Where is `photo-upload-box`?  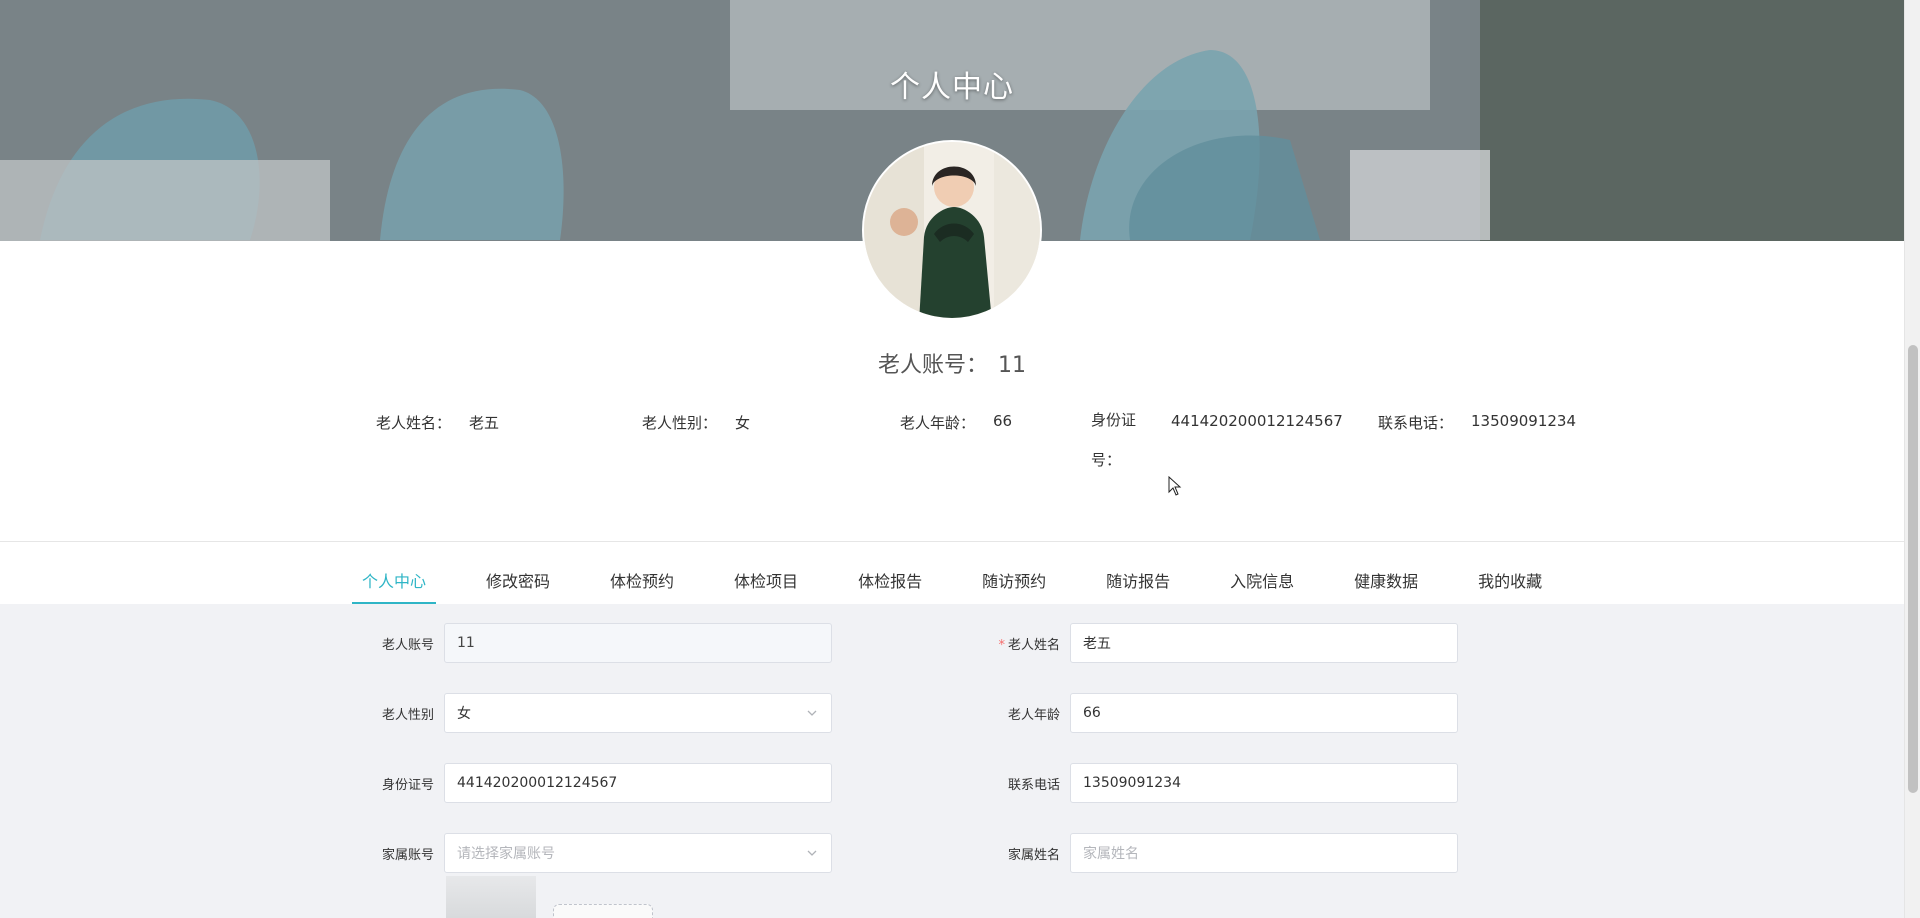 photo-upload-box is located at coordinates (603, 911).